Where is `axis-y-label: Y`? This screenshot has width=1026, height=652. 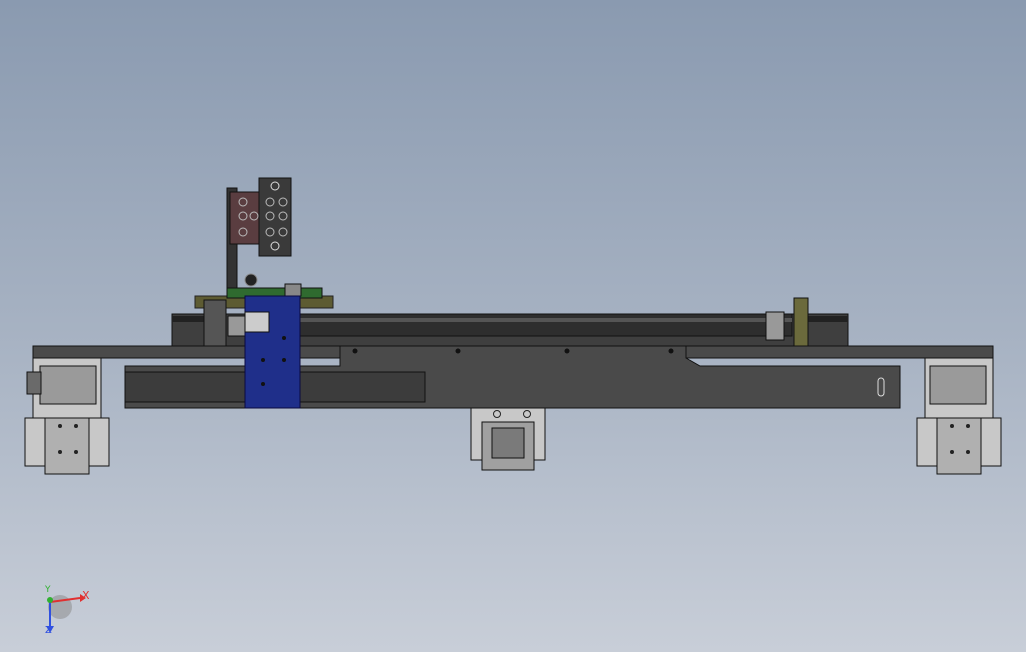
axis-y-label: Y is located at coordinates (48, 590).